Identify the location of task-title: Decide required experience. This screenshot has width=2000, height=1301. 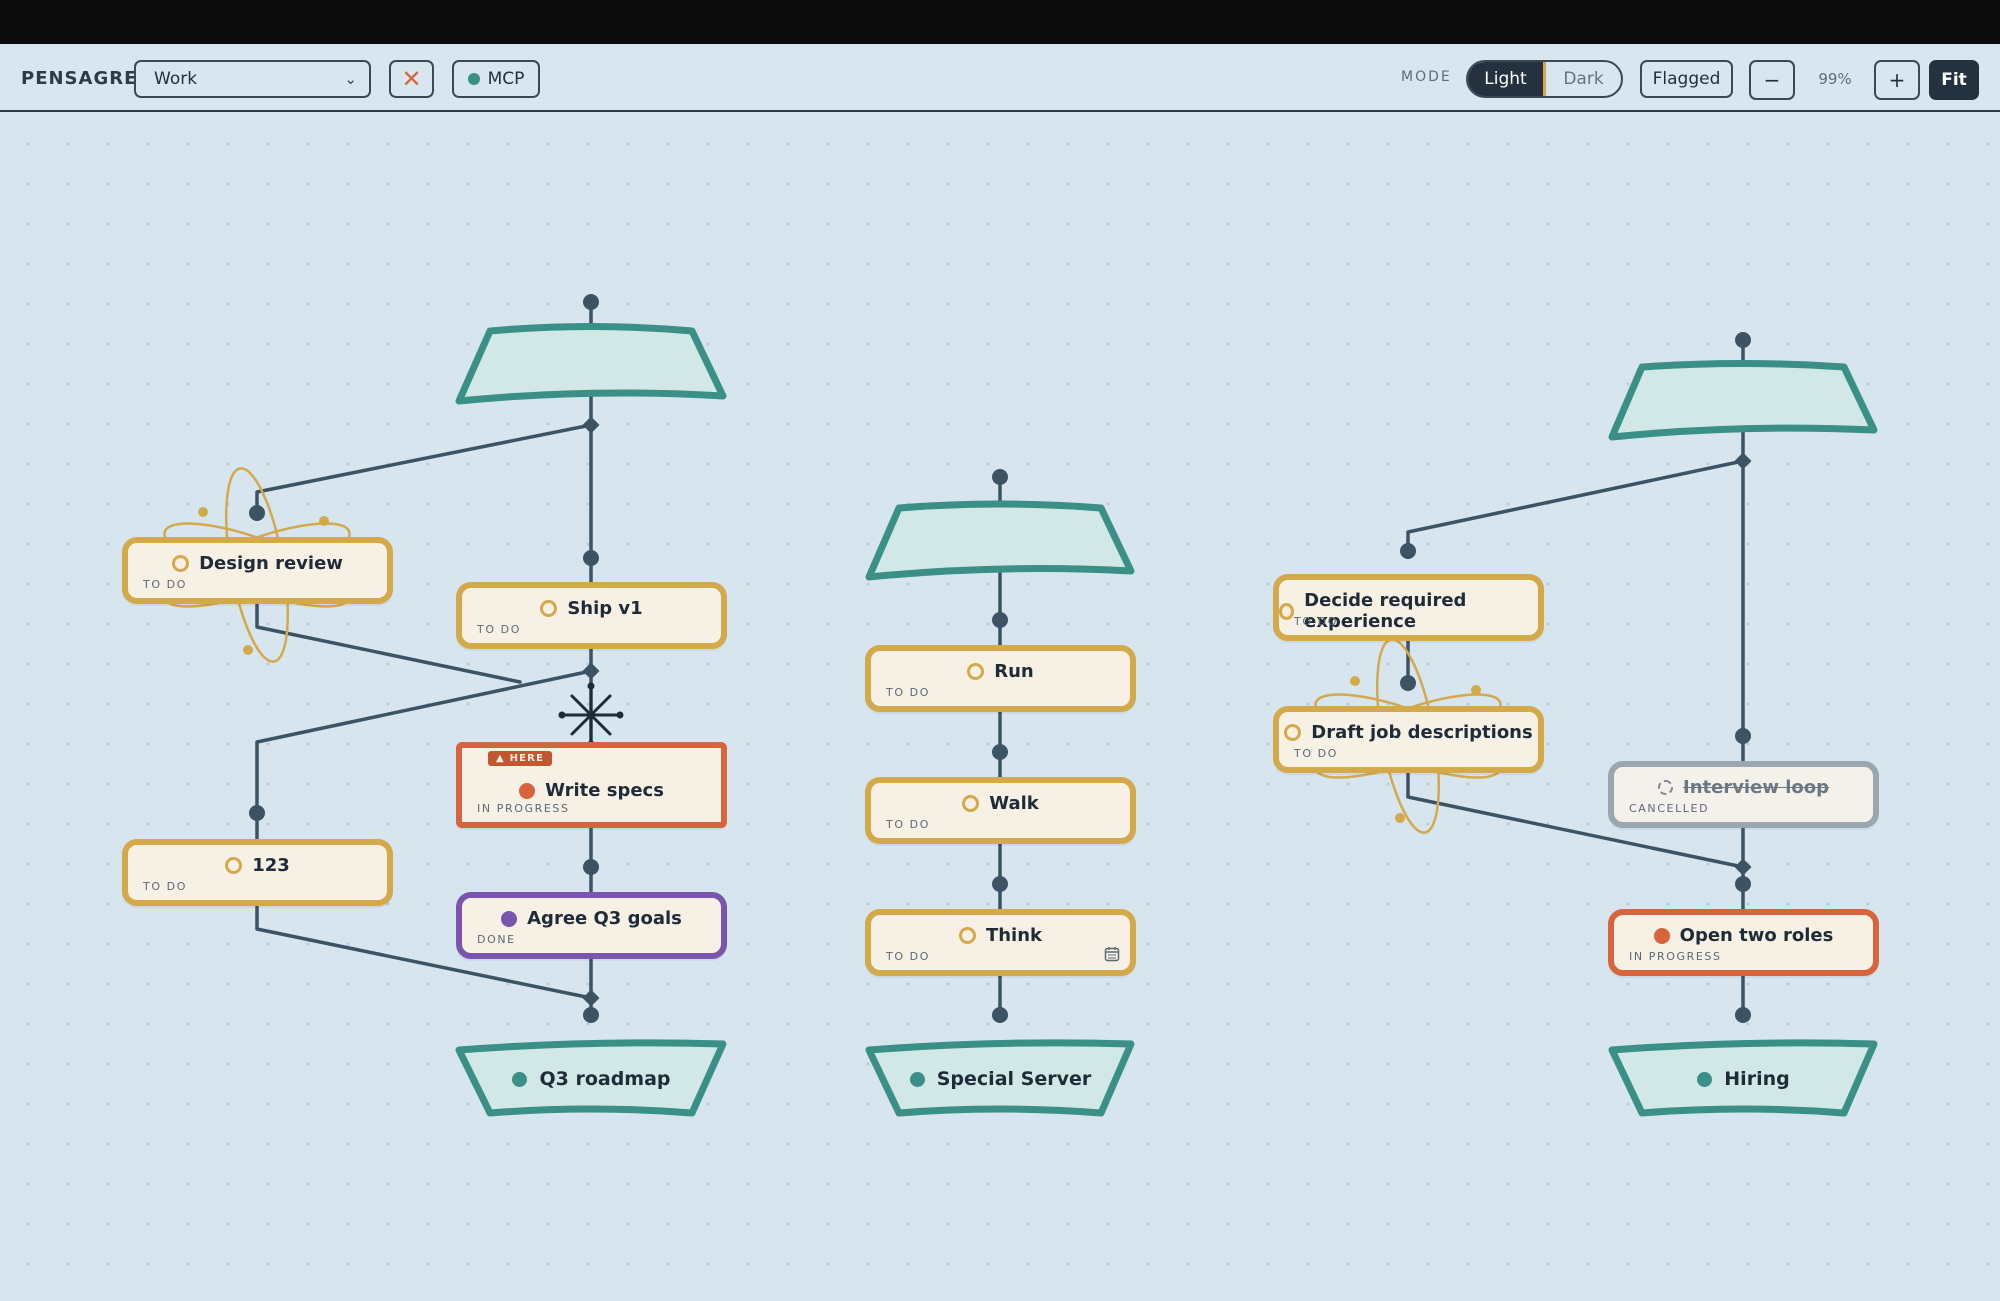
(1385, 611).